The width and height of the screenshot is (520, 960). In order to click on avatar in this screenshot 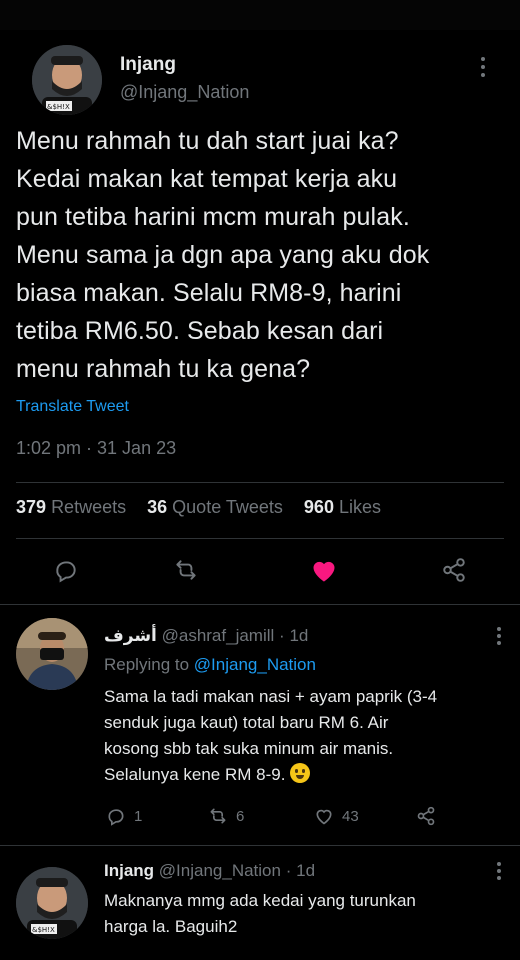, I will do `click(52, 654)`.